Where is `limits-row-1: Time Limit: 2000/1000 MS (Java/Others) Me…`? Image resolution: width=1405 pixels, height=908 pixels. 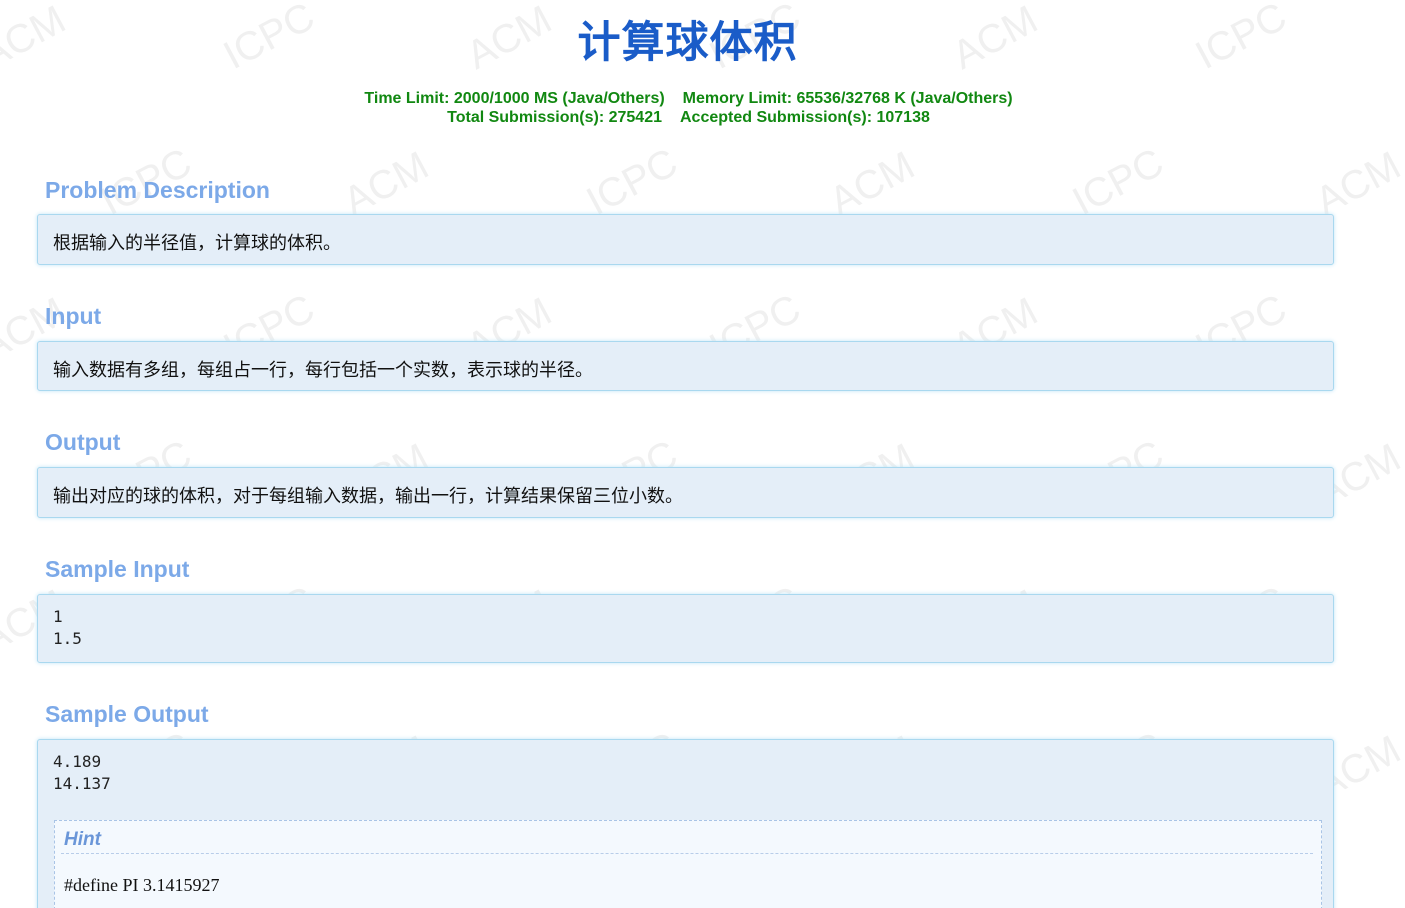 limits-row-1: Time Limit: 2000/1000 MS (Java/Others) Me… is located at coordinates (688, 98).